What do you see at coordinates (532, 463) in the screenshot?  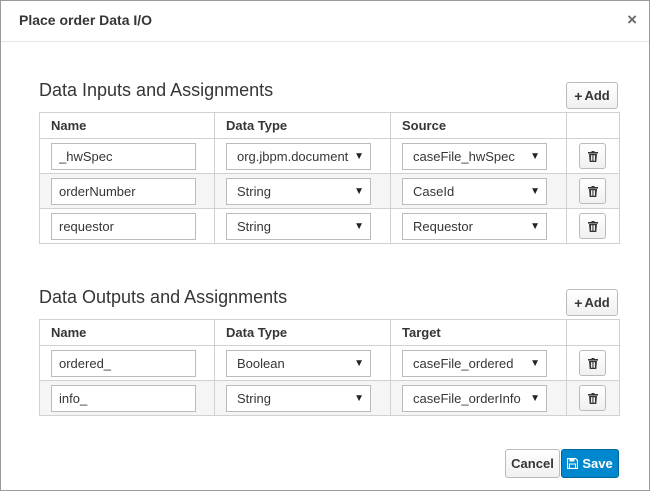 I see `cancel-button: Cancel` at bounding box center [532, 463].